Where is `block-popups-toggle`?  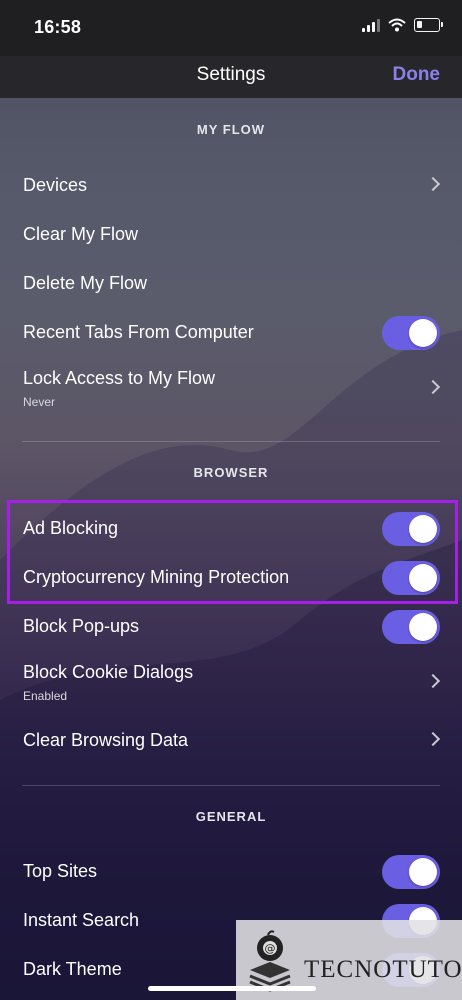
block-popups-toggle is located at coordinates (411, 627).